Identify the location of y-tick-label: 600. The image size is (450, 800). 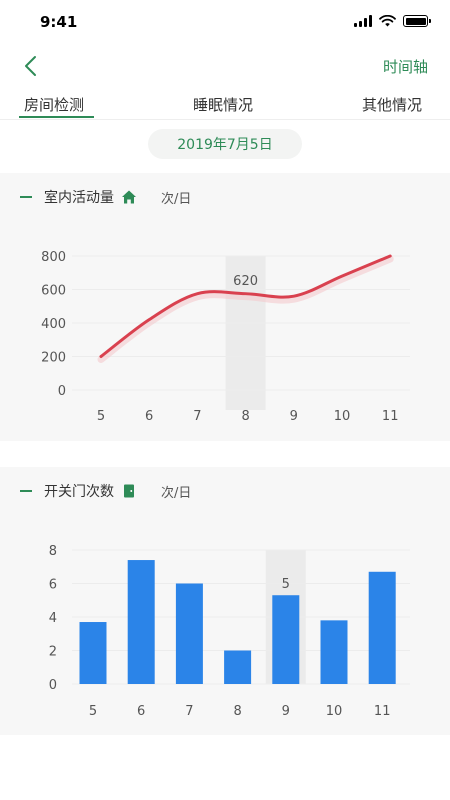
(53, 291).